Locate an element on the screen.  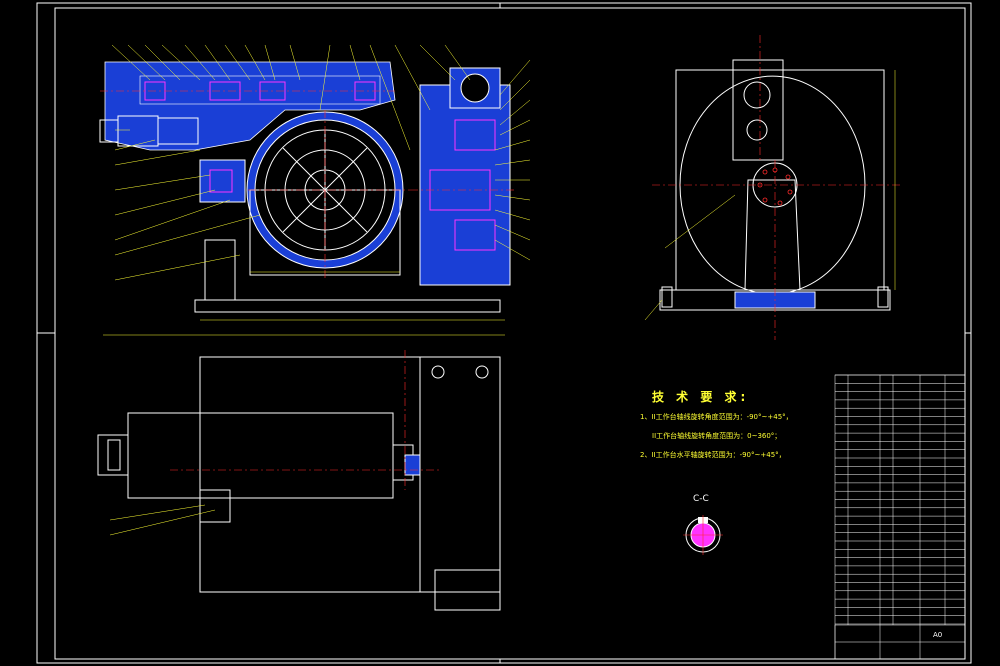
section-c-c is located at coordinates (703, 535).